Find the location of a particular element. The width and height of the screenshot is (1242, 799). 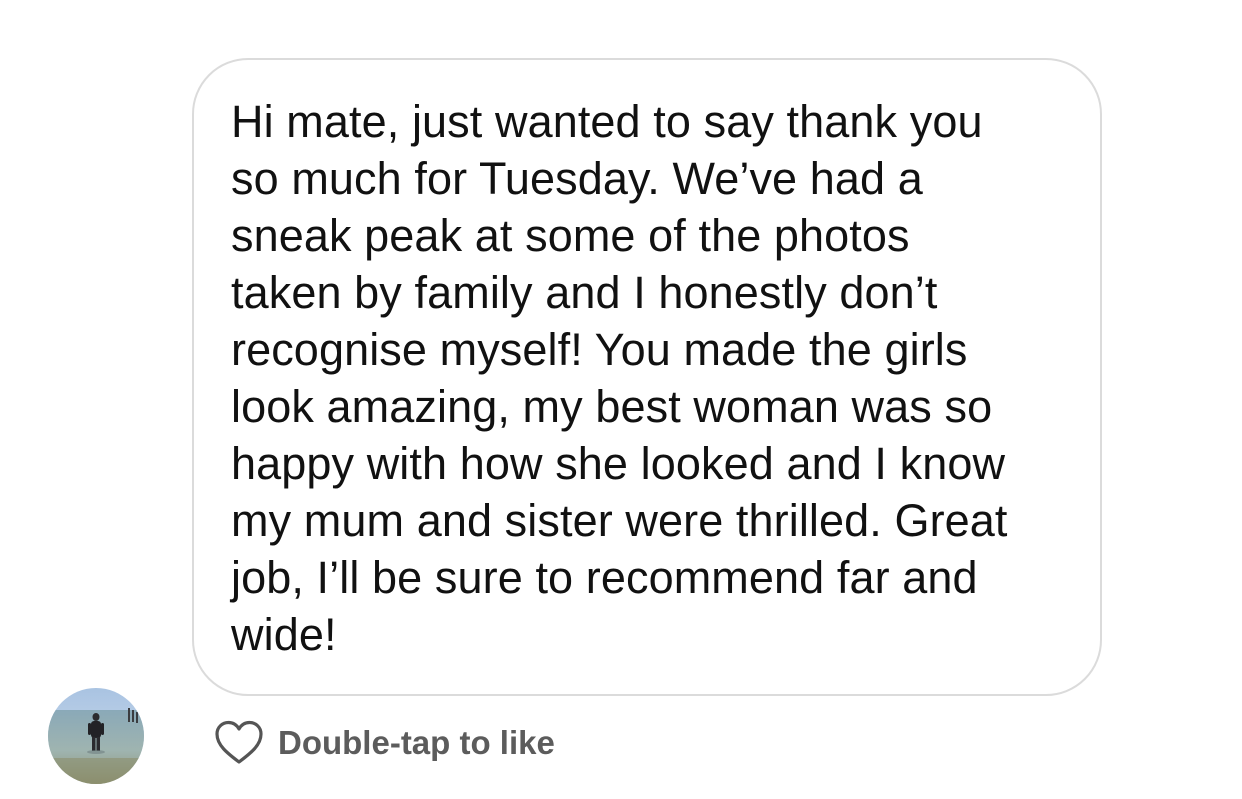

message-line: recognise myself! You made the girls is located at coordinates (599, 349).